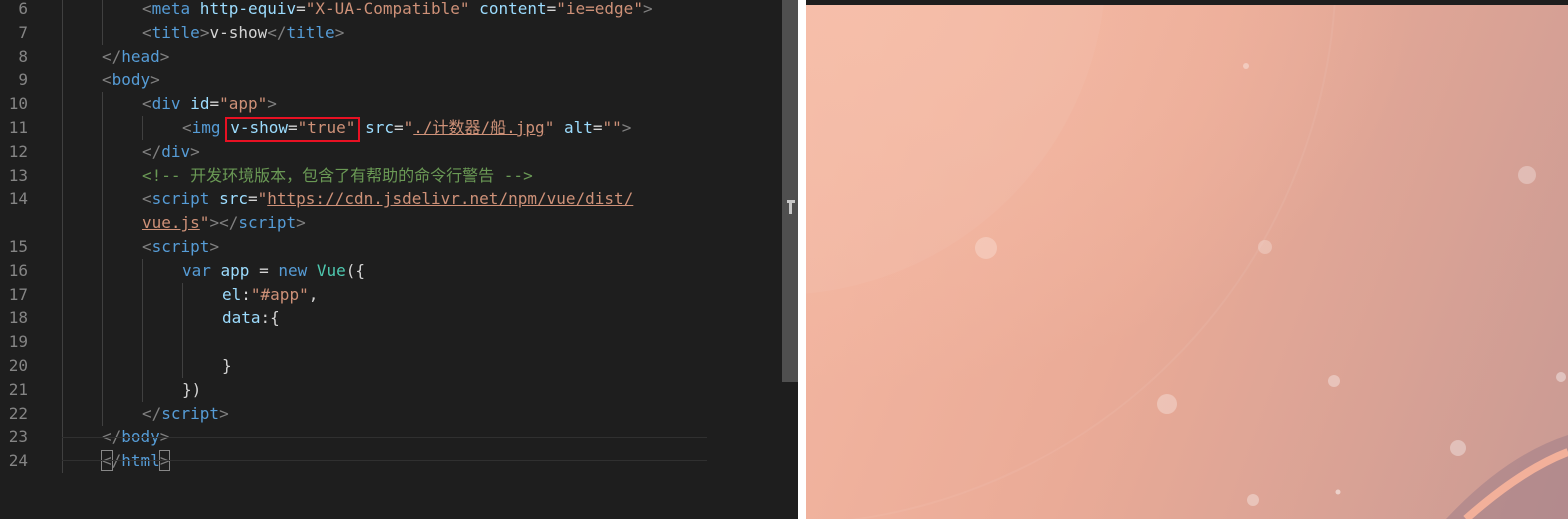  What do you see at coordinates (270, 318) in the screenshot?
I see `code-token: :{` at bounding box center [270, 318].